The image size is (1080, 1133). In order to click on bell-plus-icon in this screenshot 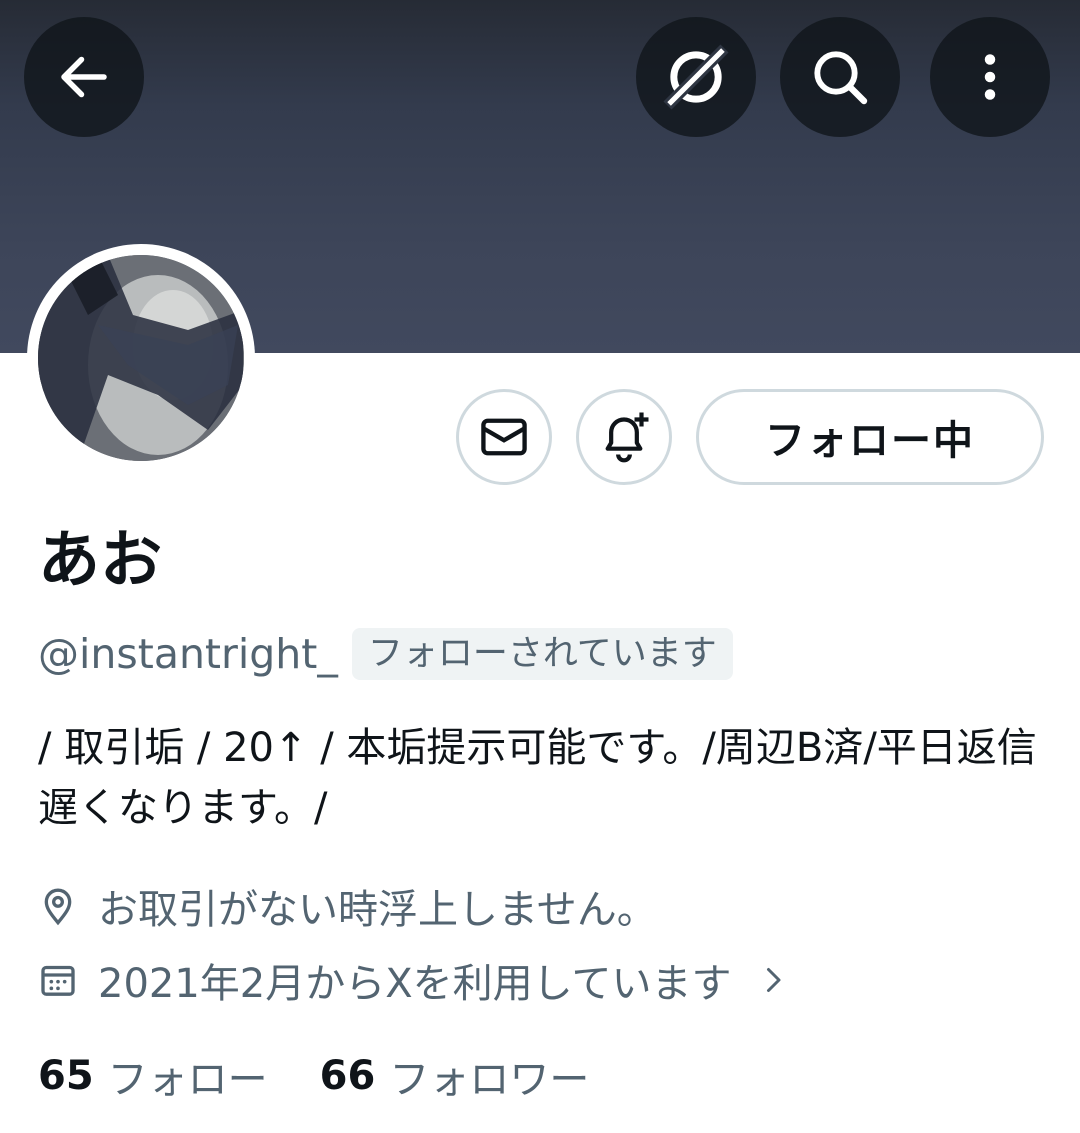, I will do `click(627, 437)`.